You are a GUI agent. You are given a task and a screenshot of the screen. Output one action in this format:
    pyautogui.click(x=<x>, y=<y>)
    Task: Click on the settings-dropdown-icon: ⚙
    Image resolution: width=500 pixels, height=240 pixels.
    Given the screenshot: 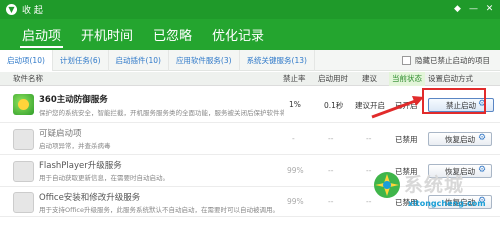 What is the action you would take?
    pyautogui.click(x=482, y=138)
    